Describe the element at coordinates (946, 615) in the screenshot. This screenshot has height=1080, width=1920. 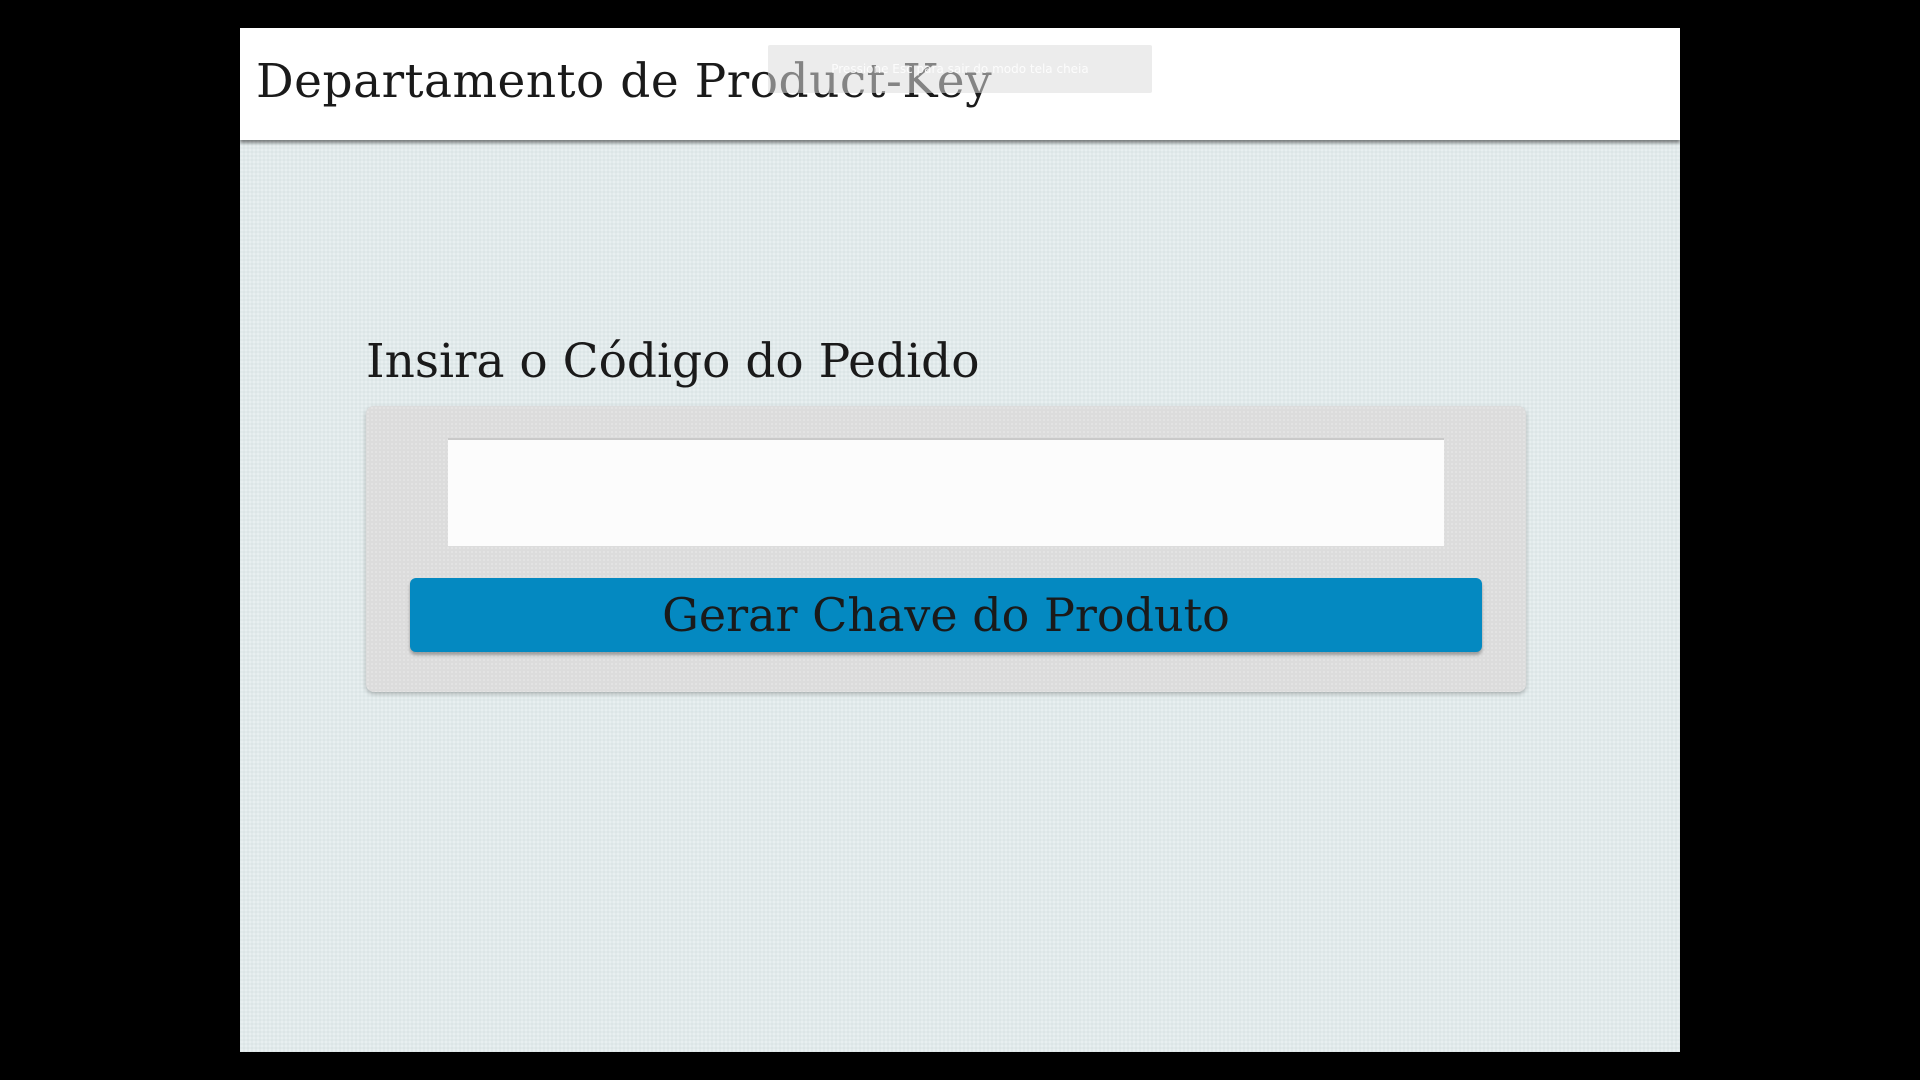
I see `generate-key-button: Gerar Chave do Produto` at that location.